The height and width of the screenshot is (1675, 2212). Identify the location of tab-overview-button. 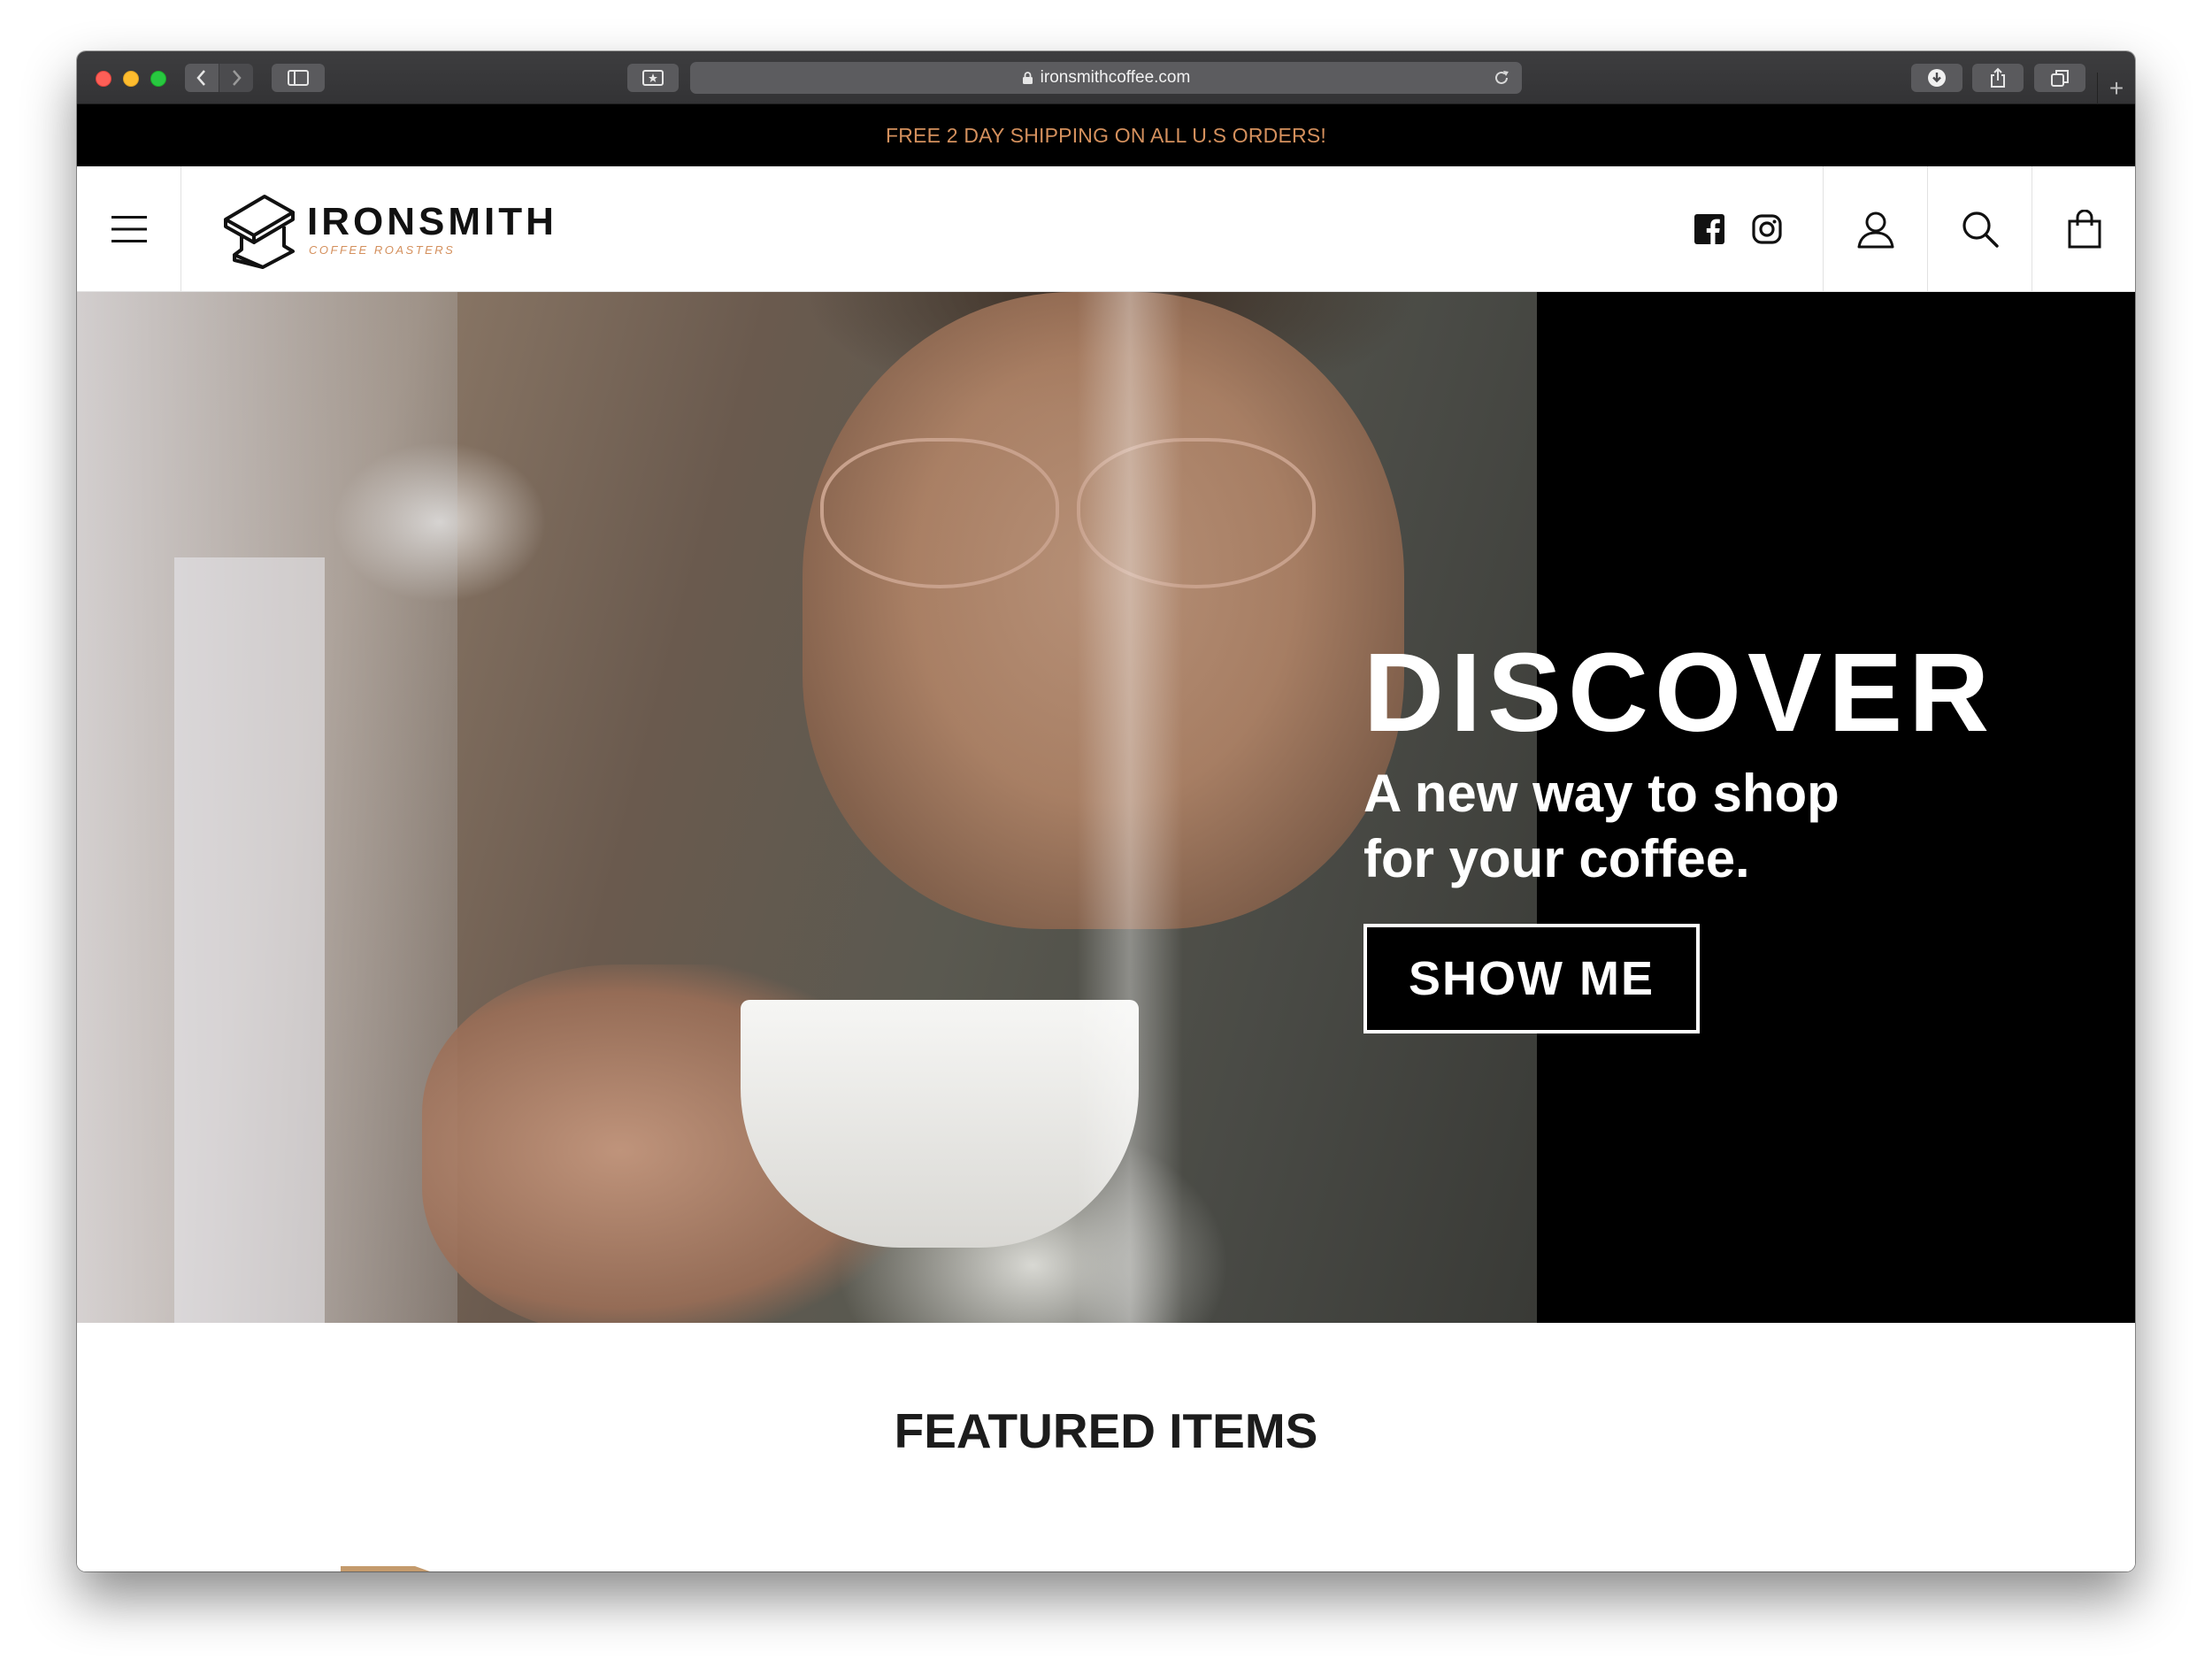
(2060, 78).